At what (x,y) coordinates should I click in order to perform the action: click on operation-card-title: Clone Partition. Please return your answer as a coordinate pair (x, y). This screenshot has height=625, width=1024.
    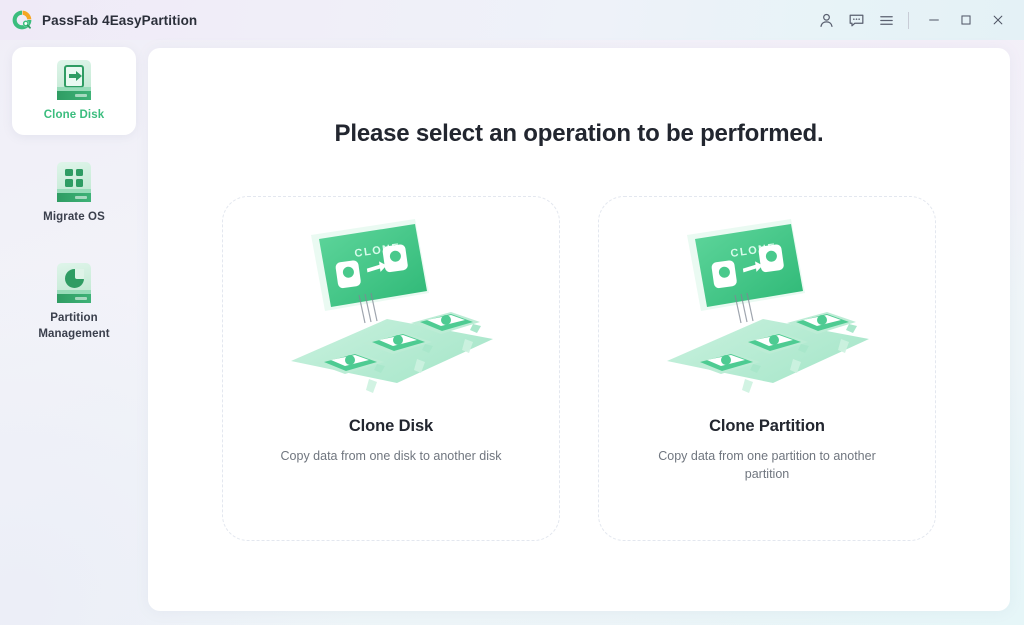
    Looking at the image, I should click on (767, 426).